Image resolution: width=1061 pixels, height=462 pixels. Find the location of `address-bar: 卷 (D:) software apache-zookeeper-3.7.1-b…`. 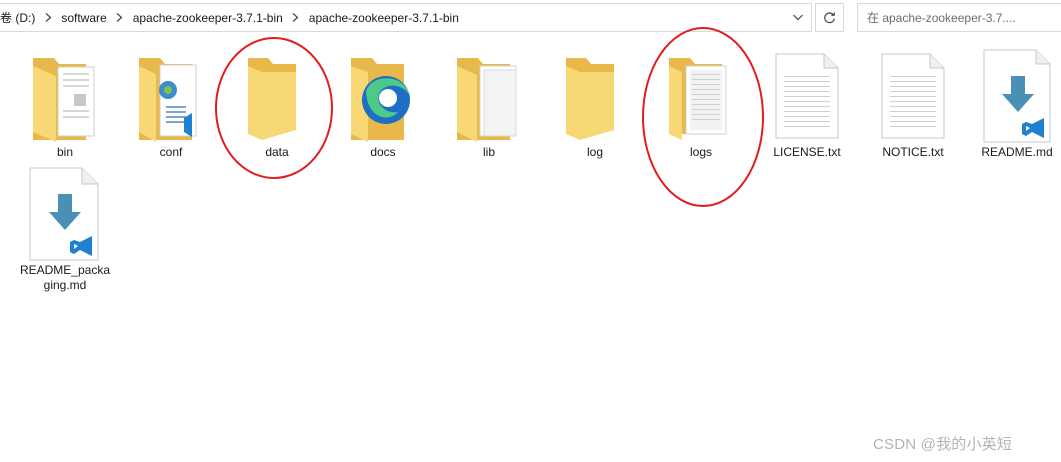

address-bar: 卷 (D:) software apache-zookeeper-3.7.1-b… is located at coordinates (406, 17).